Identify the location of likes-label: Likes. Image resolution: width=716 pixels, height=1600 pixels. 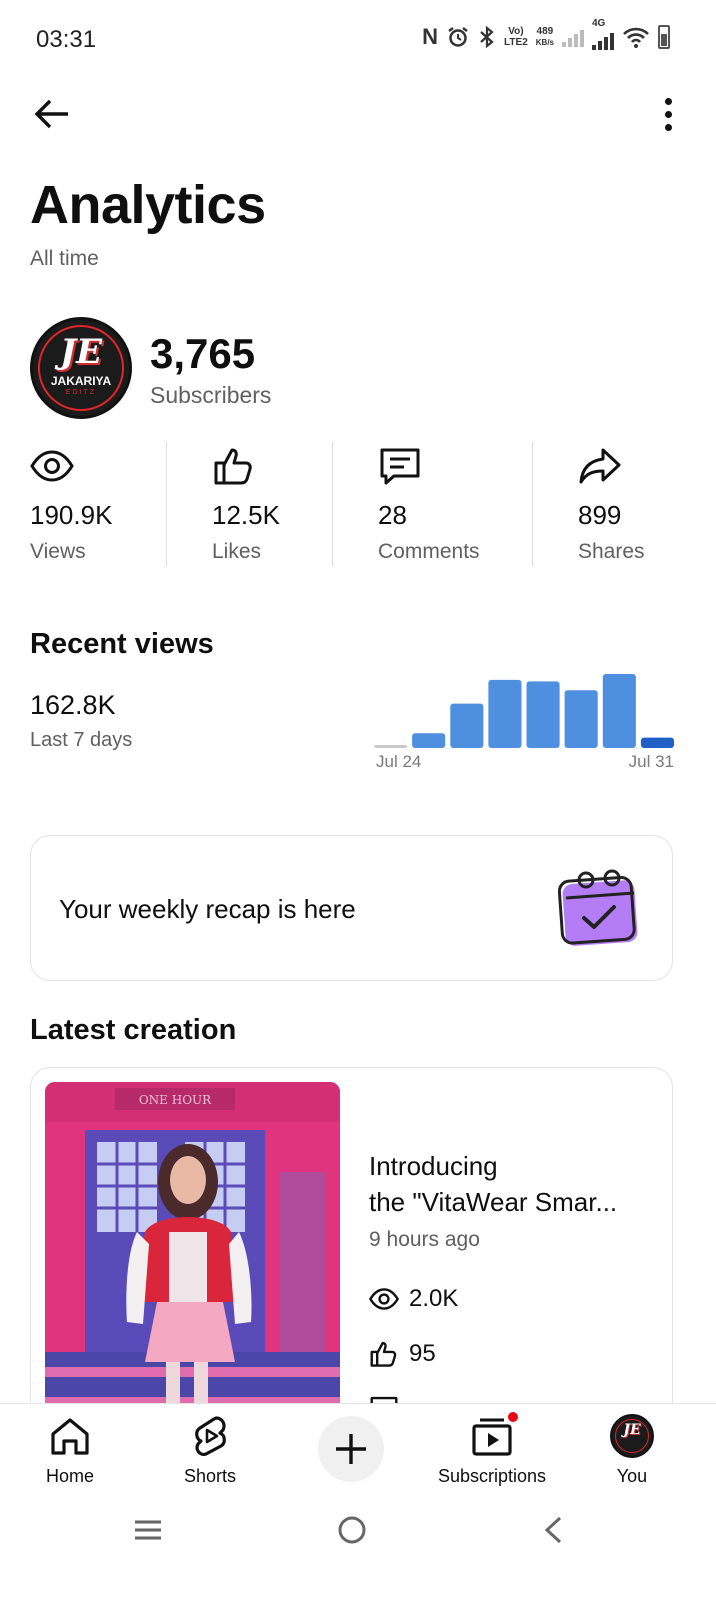
(237, 551).